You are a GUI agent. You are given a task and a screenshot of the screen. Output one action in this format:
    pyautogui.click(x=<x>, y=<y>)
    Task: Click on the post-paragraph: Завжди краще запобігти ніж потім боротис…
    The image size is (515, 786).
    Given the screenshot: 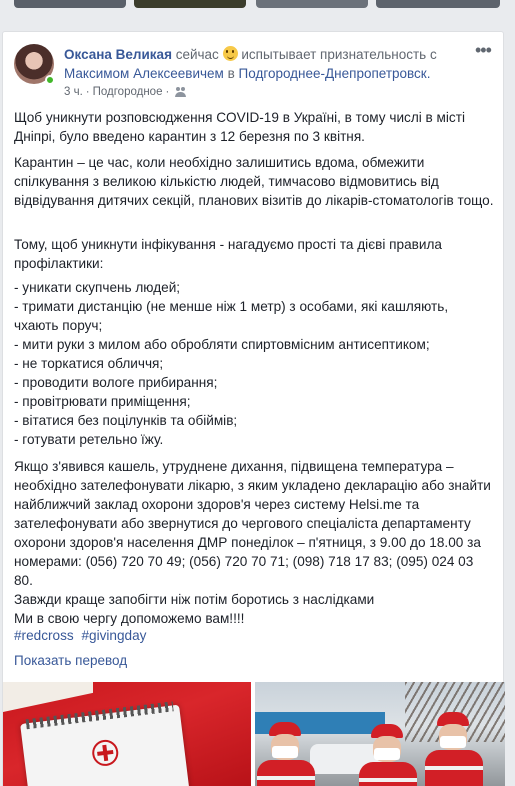 What is the action you would take?
    pyautogui.click(x=194, y=599)
    